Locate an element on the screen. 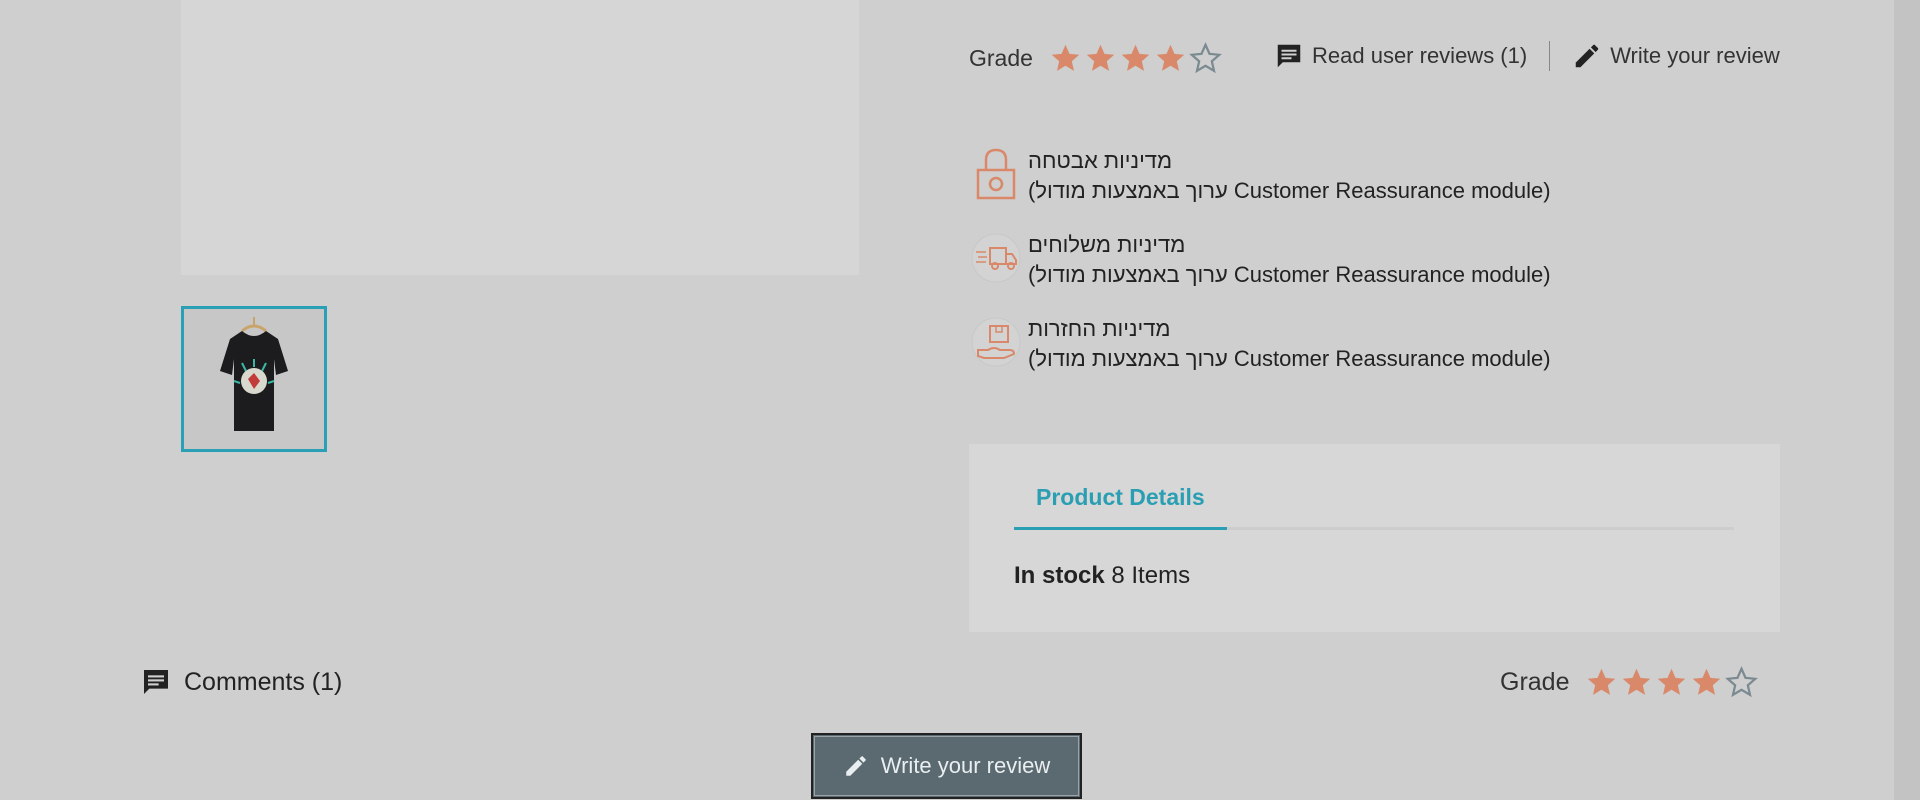  tshirt-image is located at coordinates (254, 379).